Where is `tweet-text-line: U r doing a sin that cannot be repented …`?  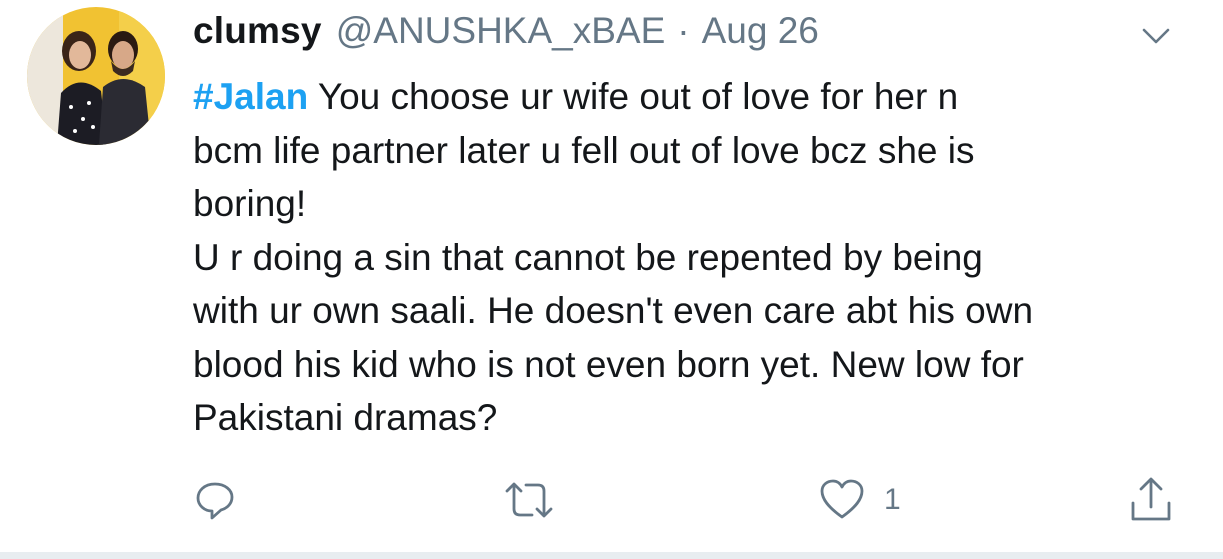 tweet-text-line: U r doing a sin that cannot be repented … is located at coordinates (588, 257).